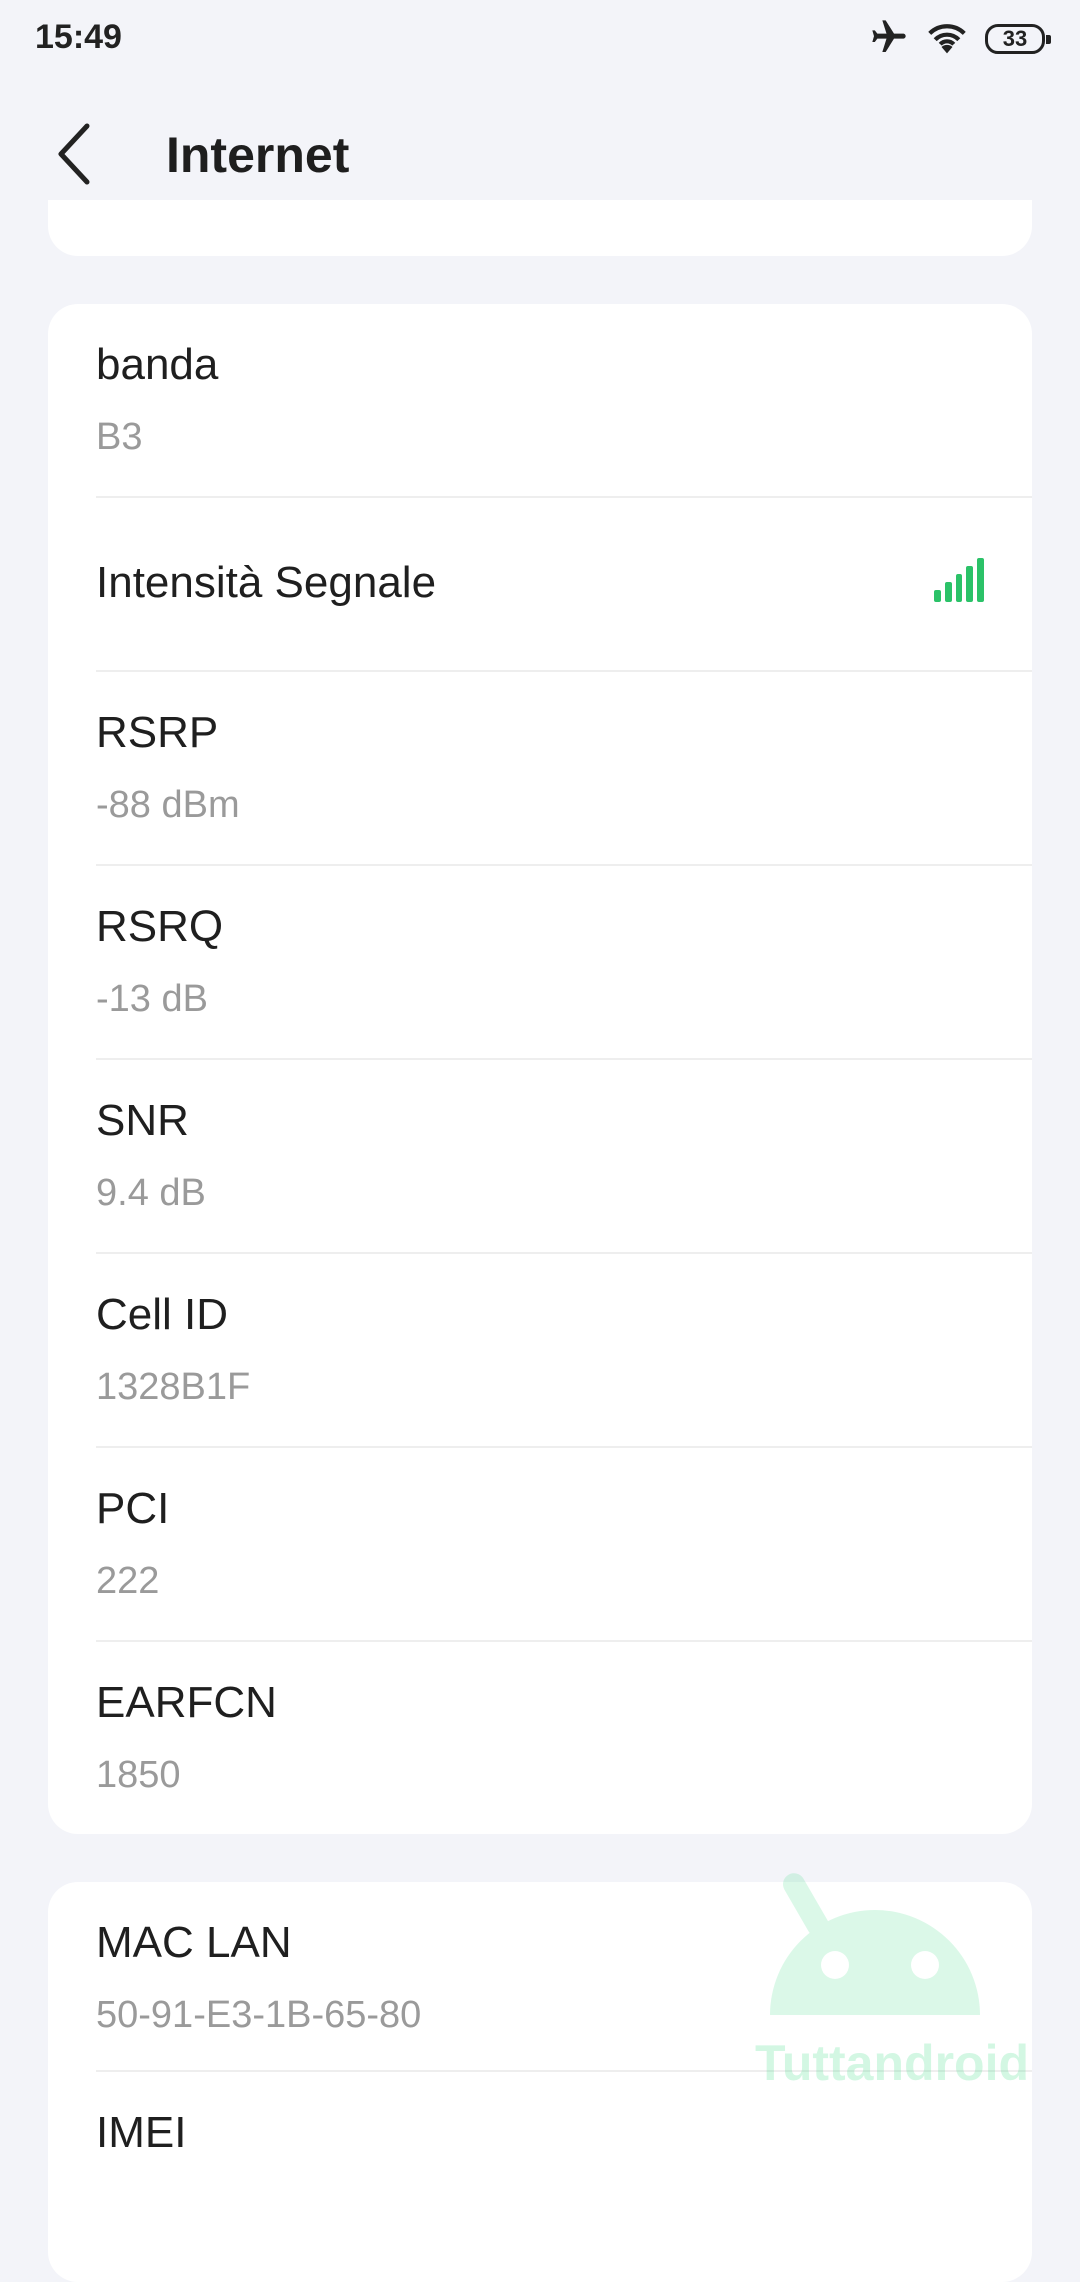 This screenshot has width=1080, height=2282. Describe the element at coordinates (119, 437) in the screenshot. I see `item-value: B3` at that location.